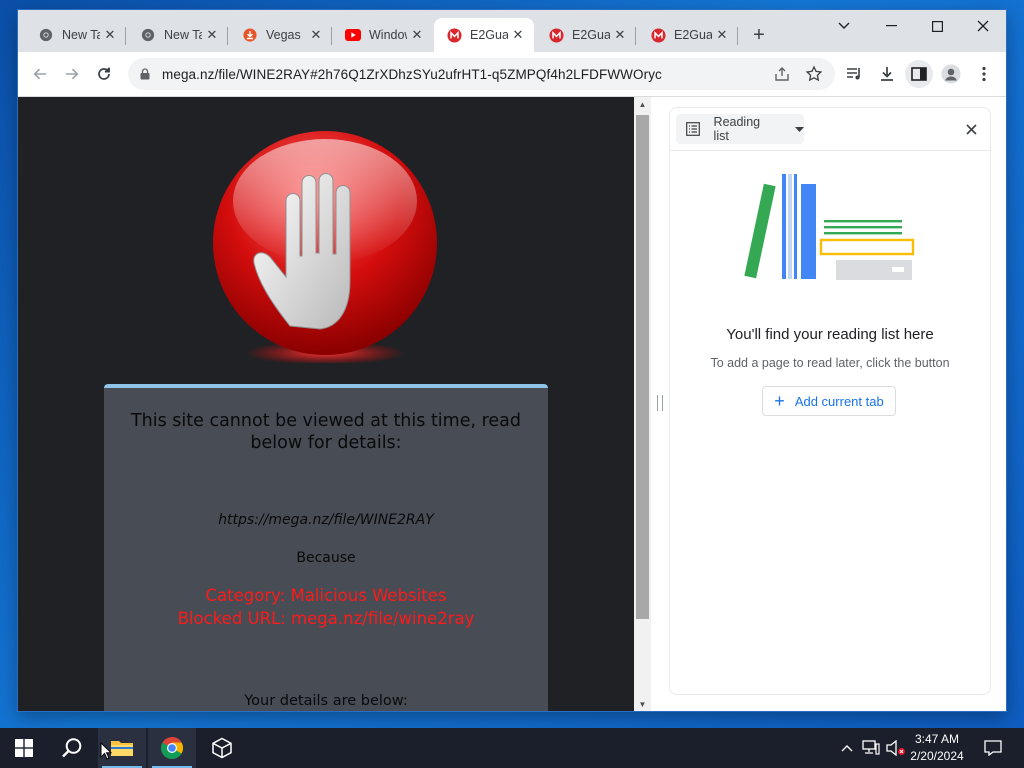 The image size is (1024, 768). Describe the element at coordinates (830, 334) in the screenshot. I see `reading-list-empty-title: You'll find your reading list here` at that location.